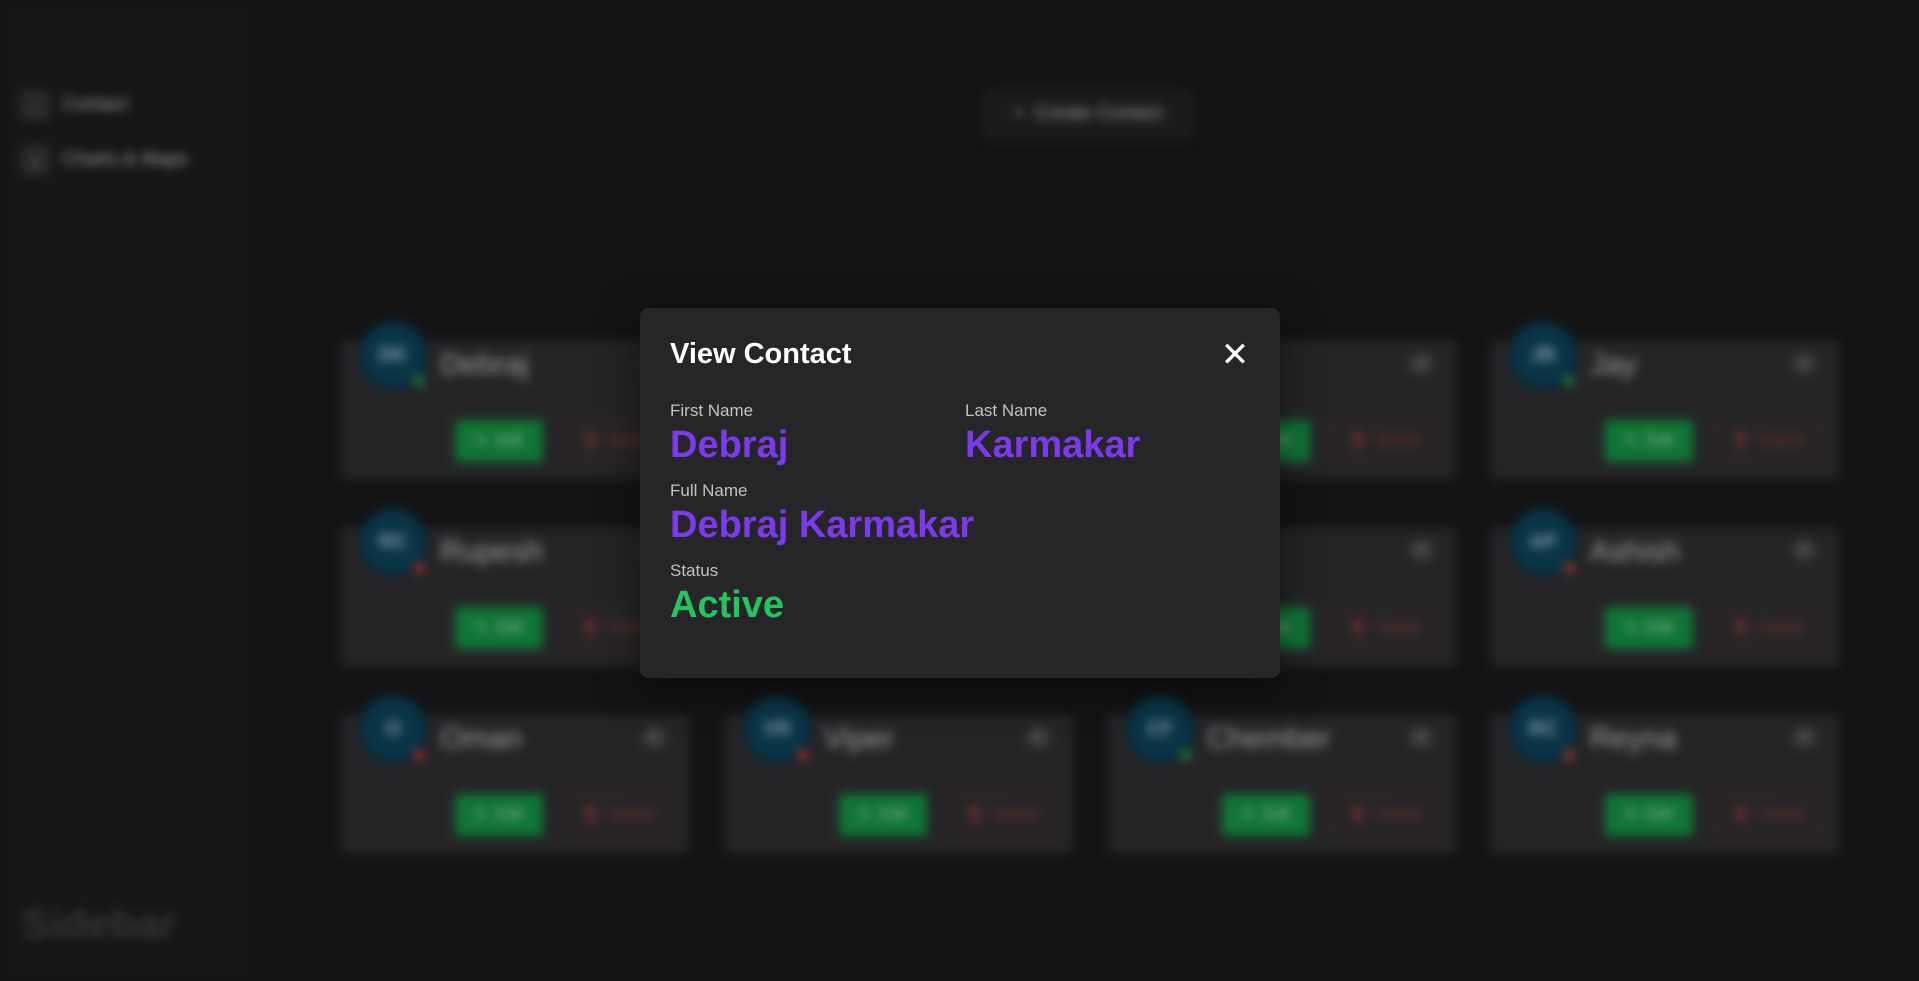 The image size is (1919, 981). What do you see at coordinates (1053, 445) in the screenshot?
I see `last-name-value: Karmakar` at bounding box center [1053, 445].